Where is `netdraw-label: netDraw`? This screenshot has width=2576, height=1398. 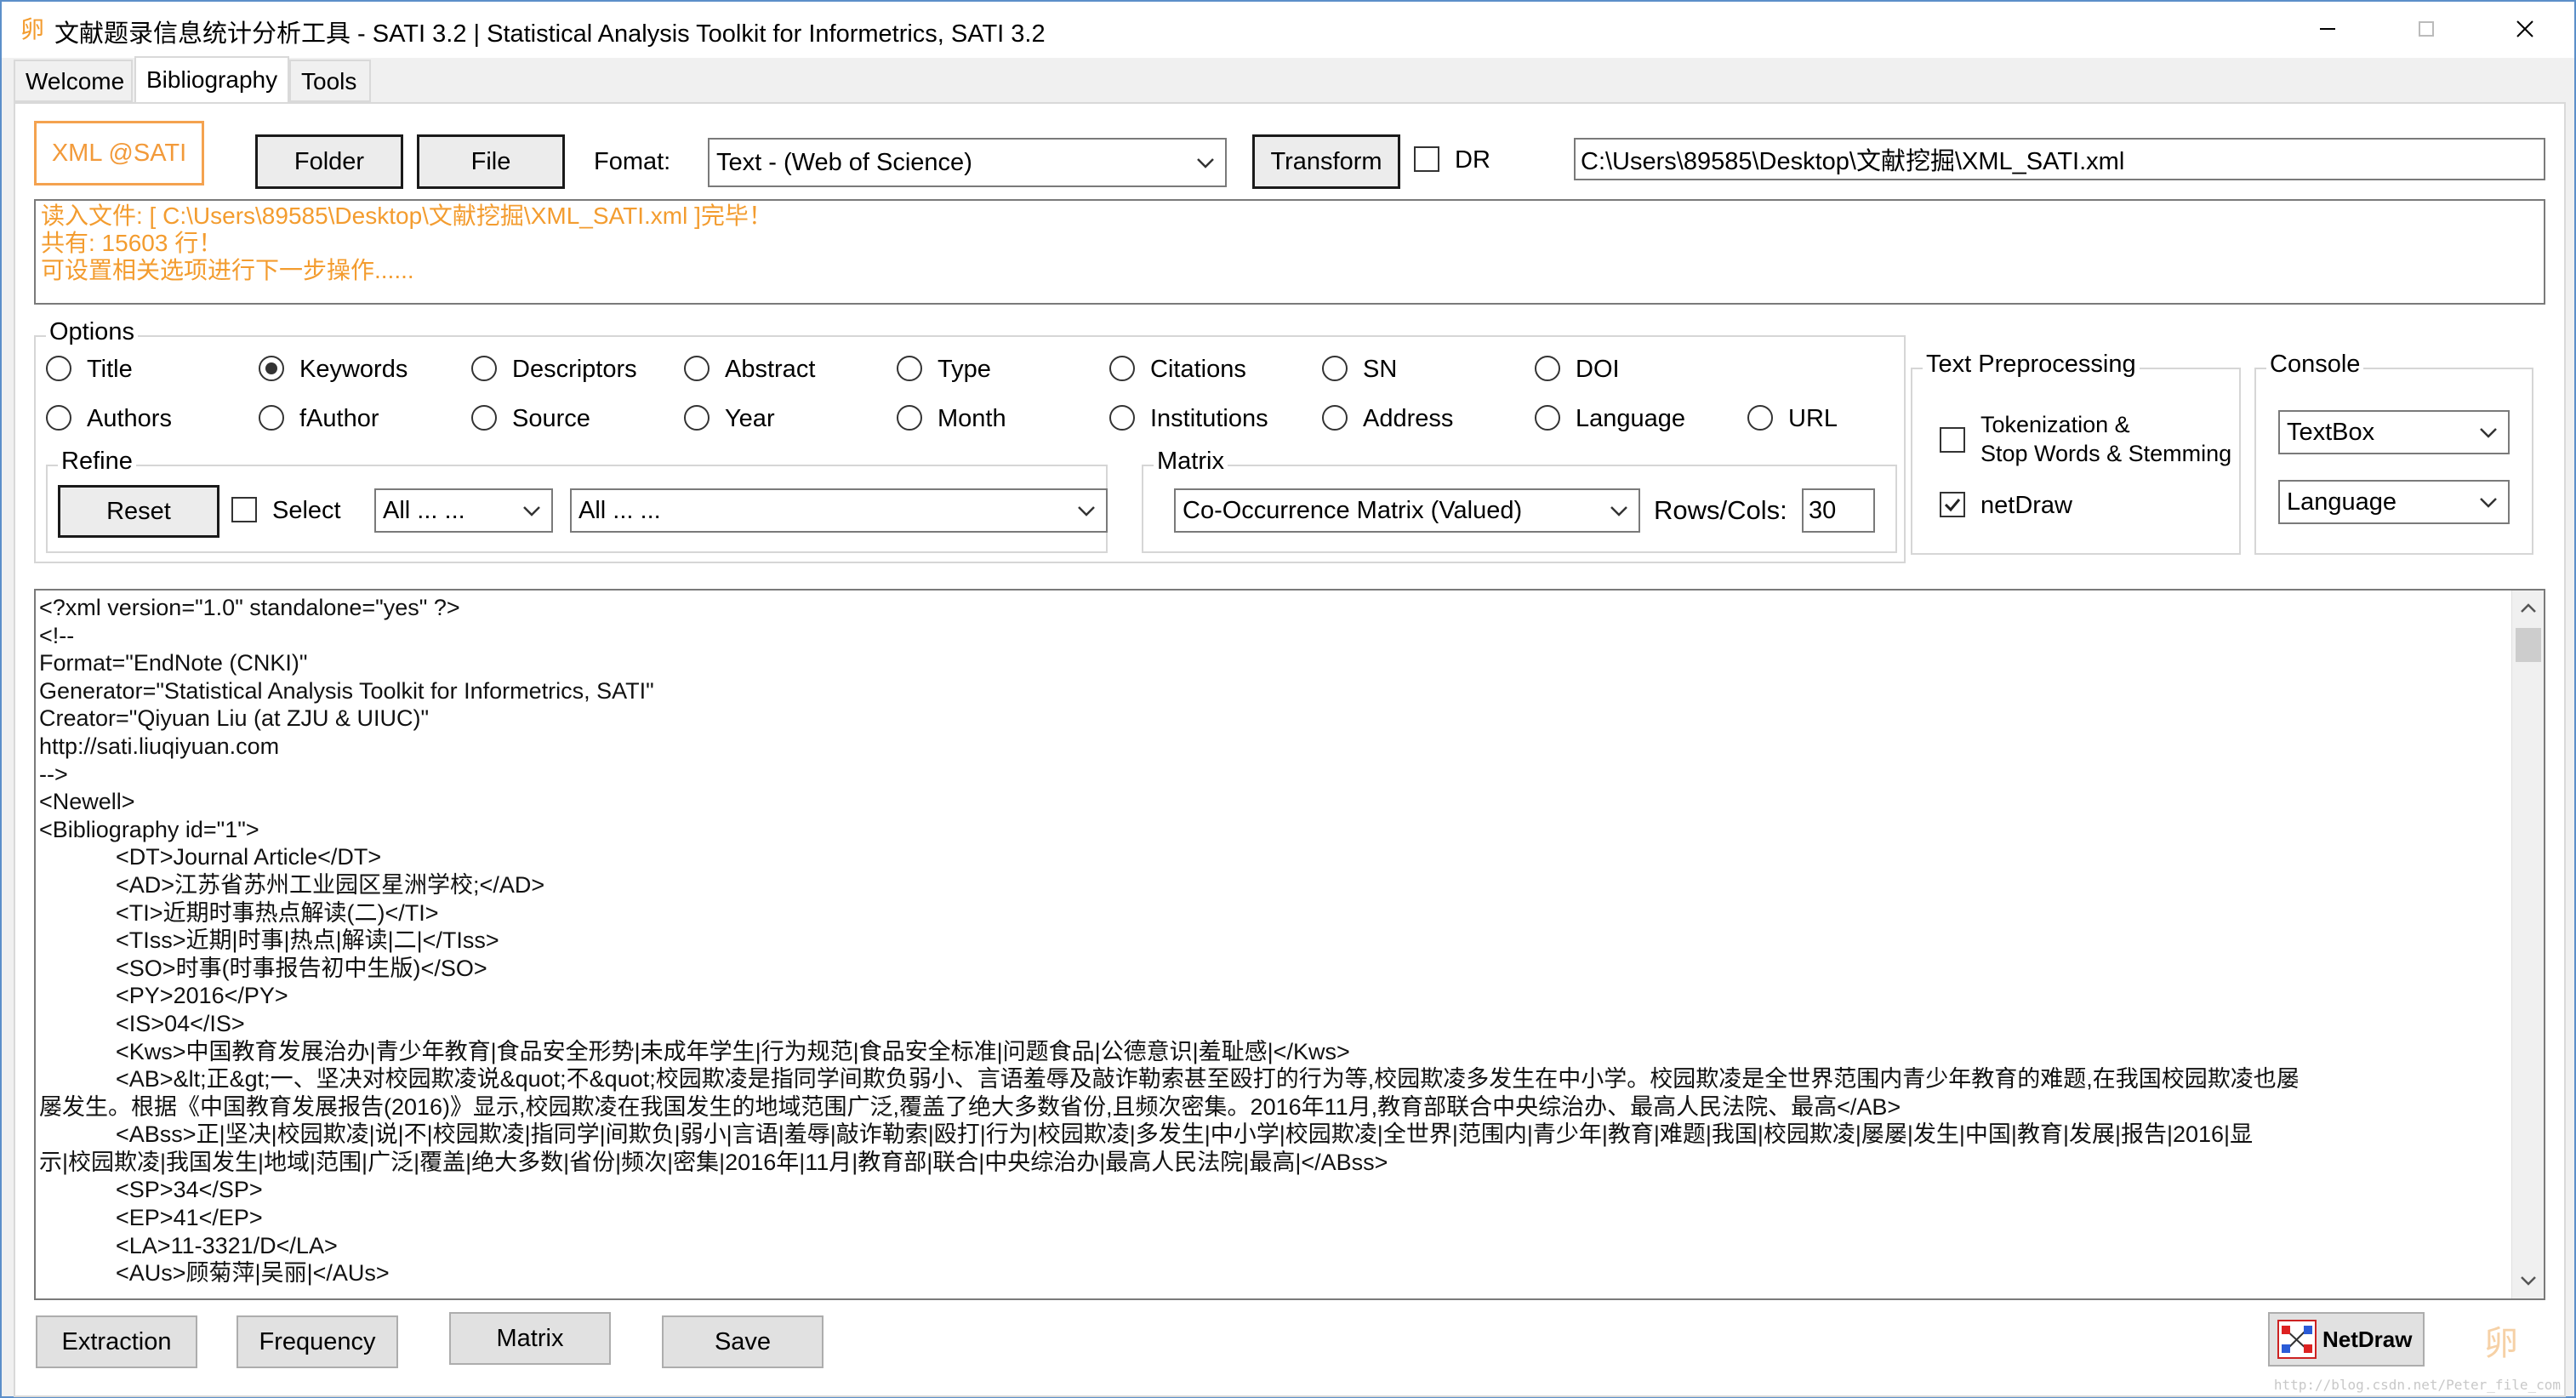 netdraw-label: netDraw is located at coordinates (2026, 505).